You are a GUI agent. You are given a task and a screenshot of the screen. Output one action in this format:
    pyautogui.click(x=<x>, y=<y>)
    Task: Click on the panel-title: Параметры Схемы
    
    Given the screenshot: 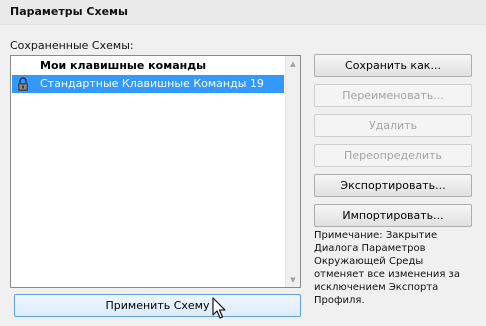 What is the action you would take?
    pyautogui.click(x=69, y=11)
    